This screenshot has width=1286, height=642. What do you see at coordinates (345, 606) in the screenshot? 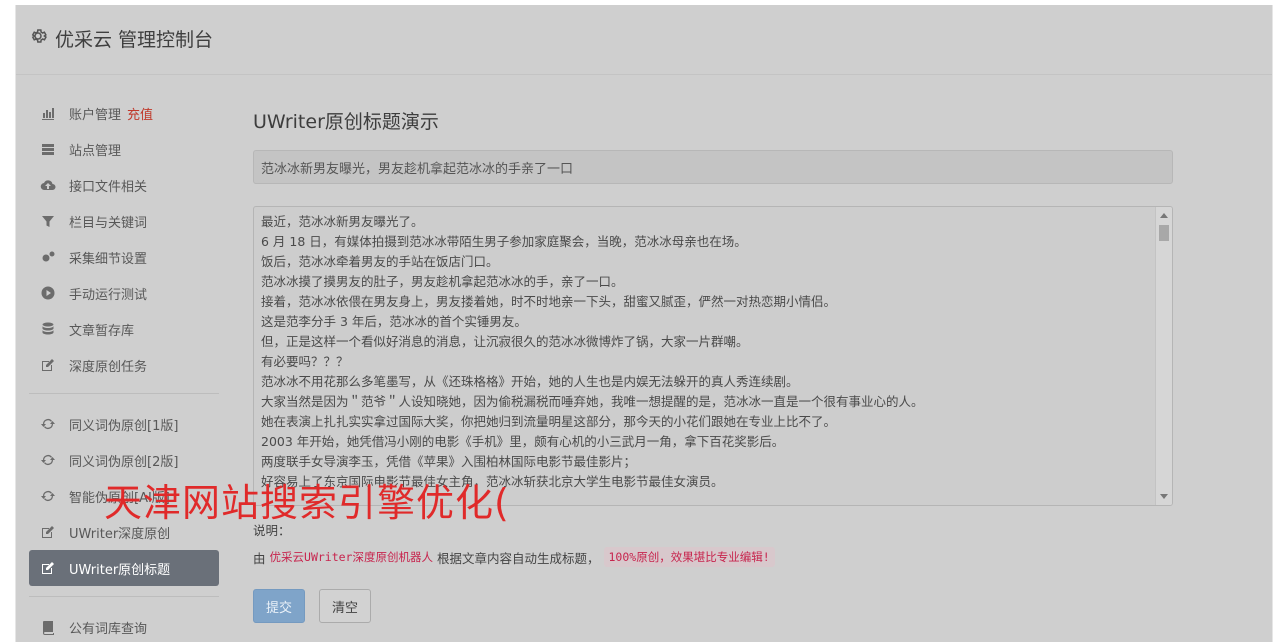
I see `clear-button: 清空` at bounding box center [345, 606].